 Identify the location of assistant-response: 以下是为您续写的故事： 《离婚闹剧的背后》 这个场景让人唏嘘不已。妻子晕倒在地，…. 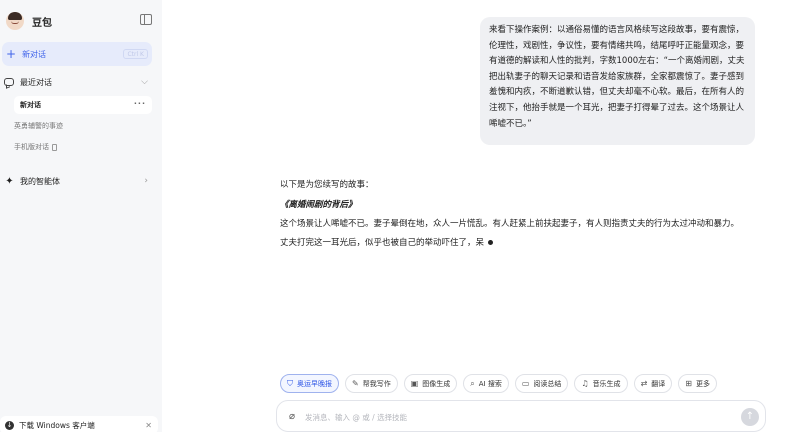
(520, 216).